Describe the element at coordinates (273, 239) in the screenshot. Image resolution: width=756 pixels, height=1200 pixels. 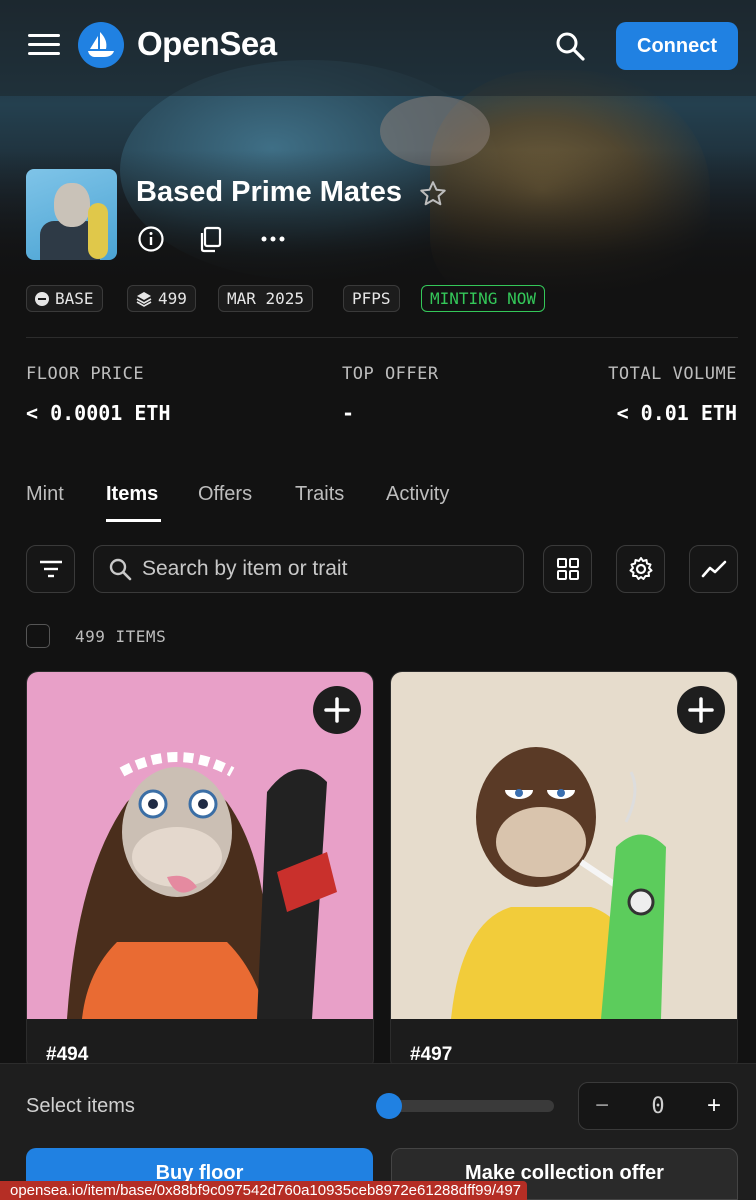
I see `more-options-icon` at that location.